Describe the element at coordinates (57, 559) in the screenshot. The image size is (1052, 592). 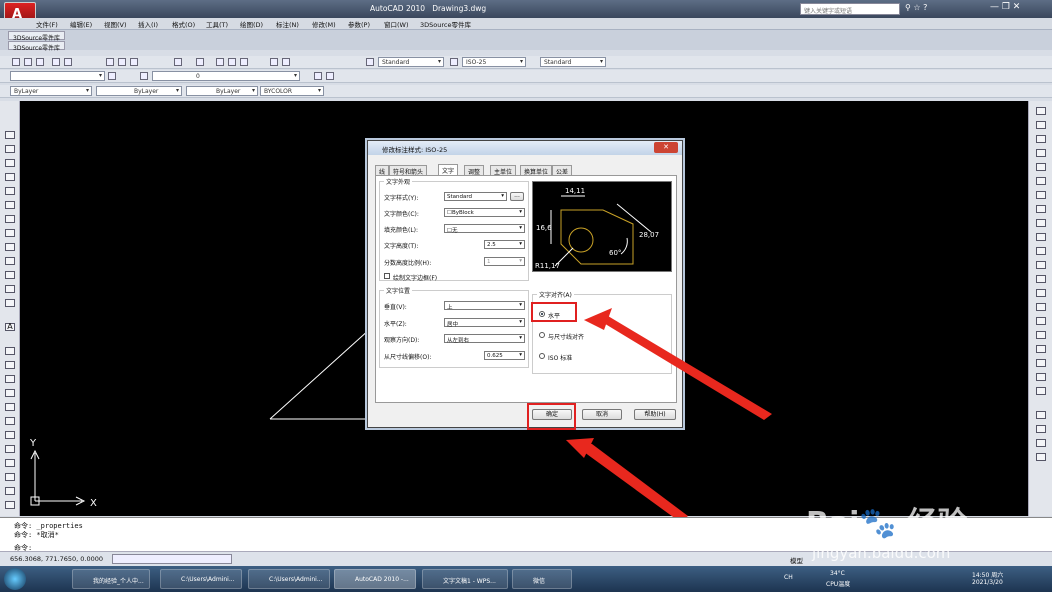
I see `coordinate-readout: 656.3068, 771.7650, 0.0000` at that location.